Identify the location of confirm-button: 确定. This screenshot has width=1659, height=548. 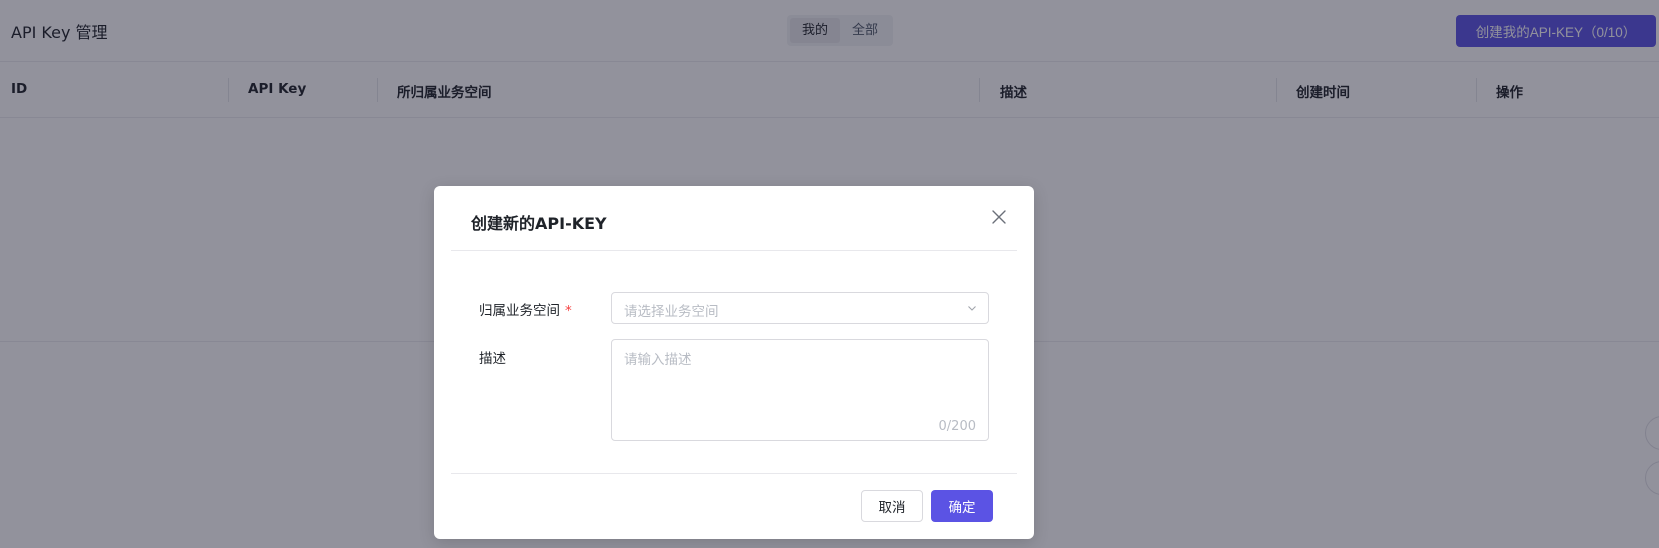
(962, 506).